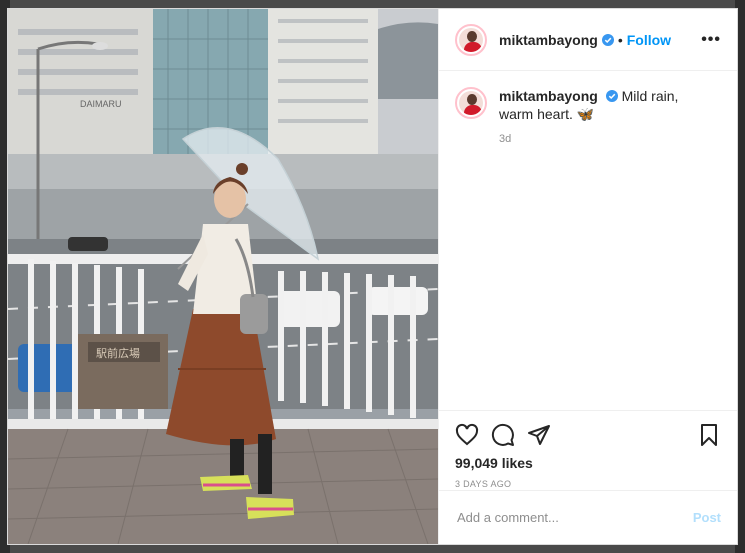 The width and height of the screenshot is (745, 553). I want to click on caption-time: 3d, so click(604, 139).